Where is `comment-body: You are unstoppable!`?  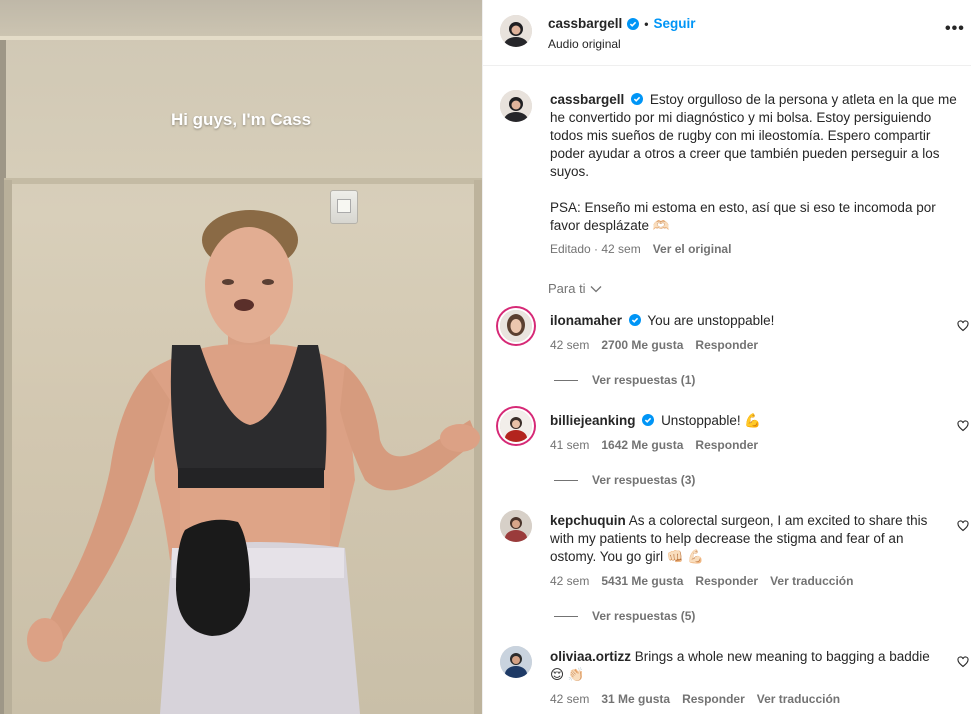
comment-body: You are unstoppable! is located at coordinates (711, 320).